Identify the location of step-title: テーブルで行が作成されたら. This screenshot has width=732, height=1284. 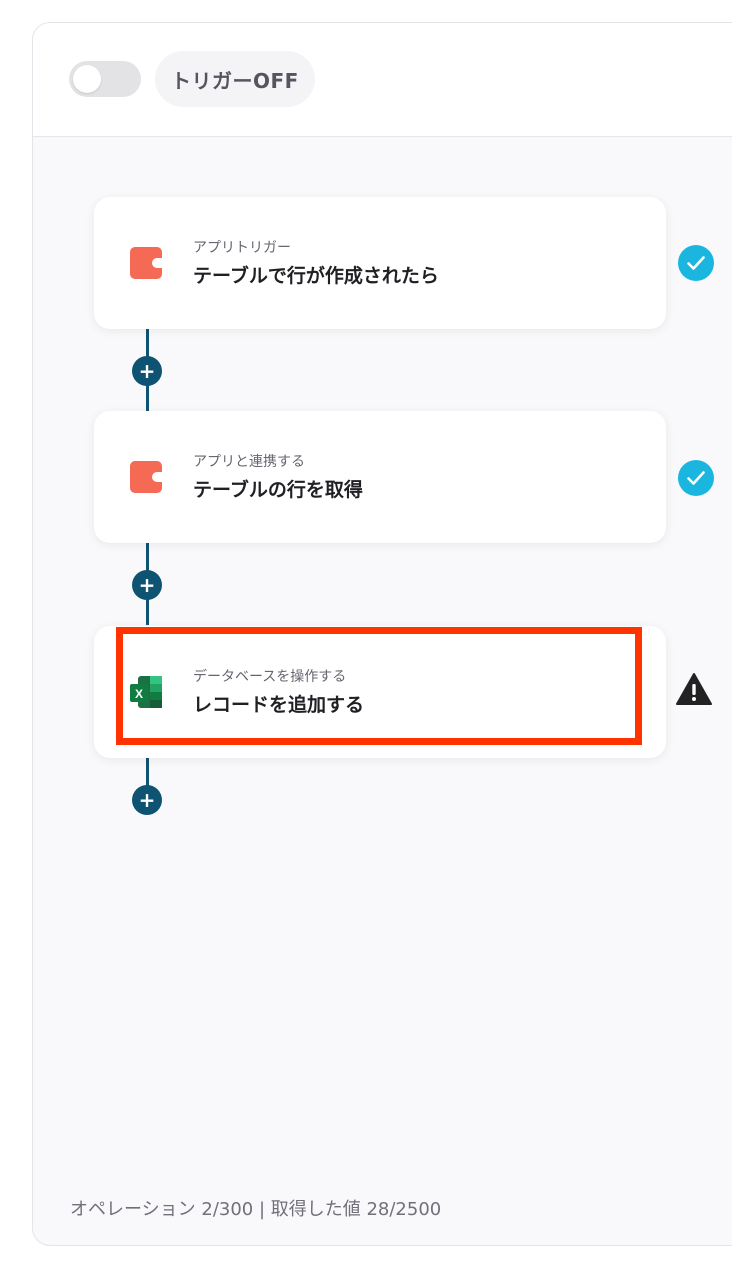
(316, 276).